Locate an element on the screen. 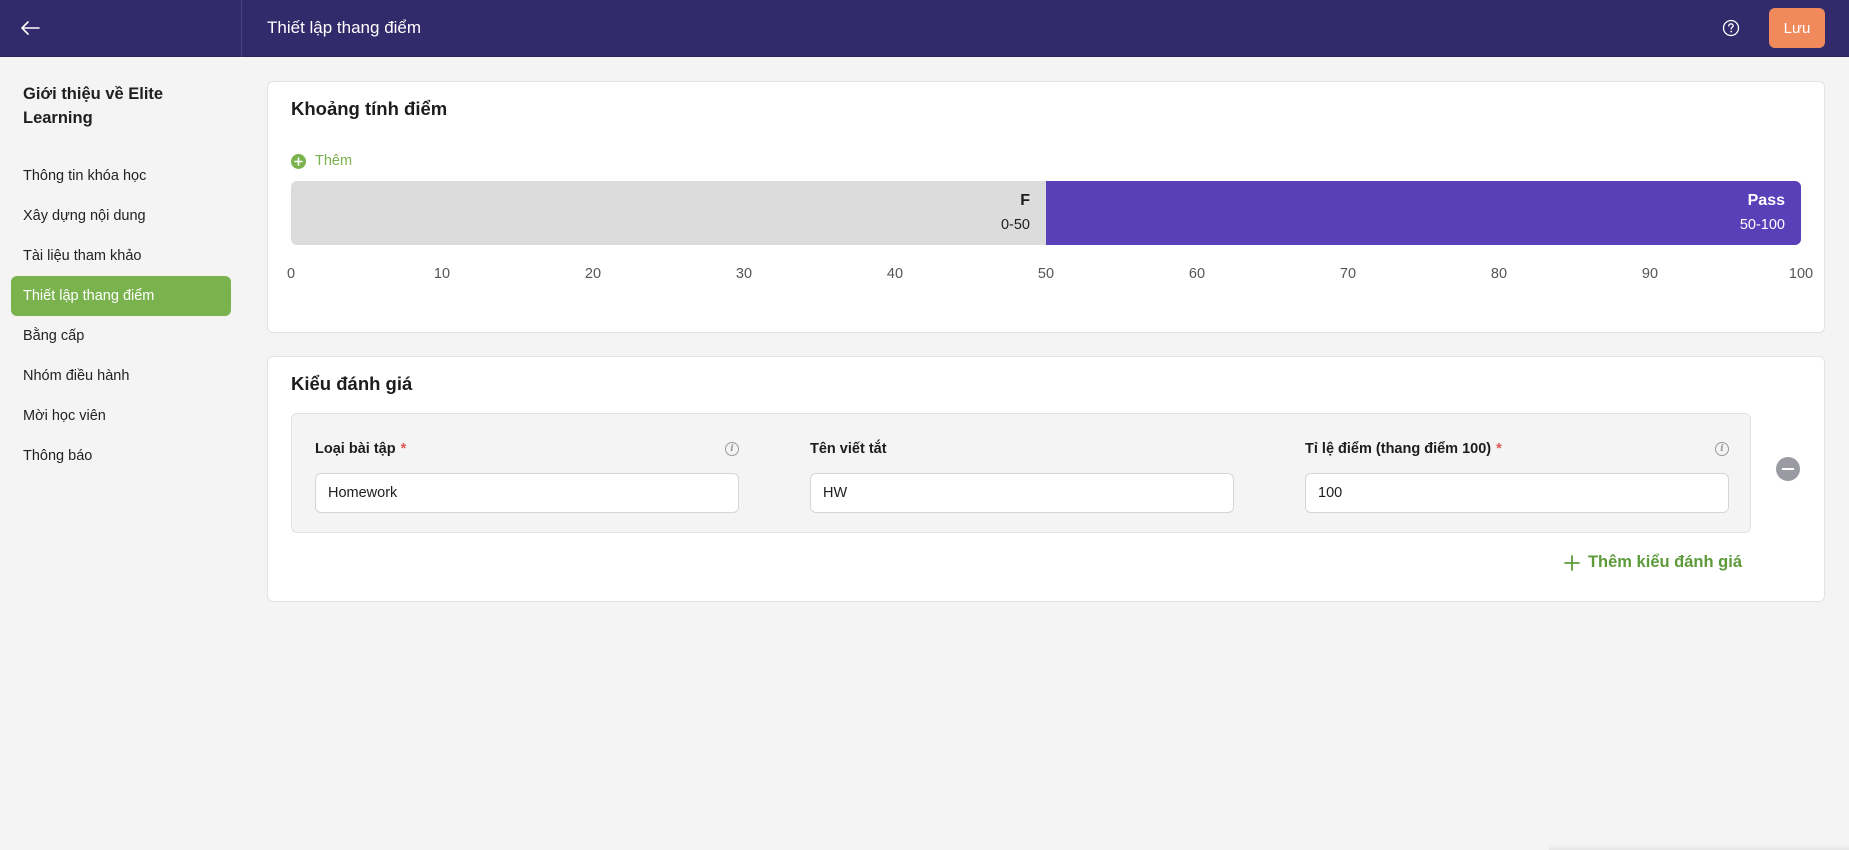 This screenshot has width=1849, height=850. scale-tick: 40 is located at coordinates (895, 274).